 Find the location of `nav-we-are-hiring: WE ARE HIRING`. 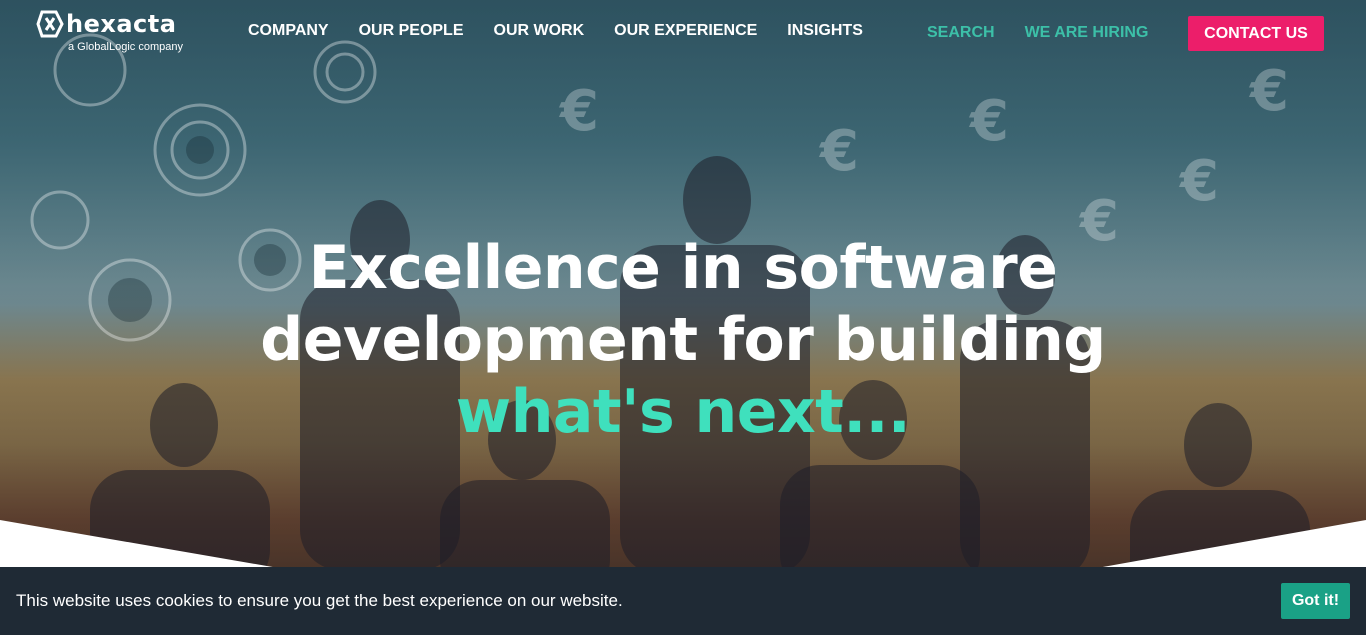

nav-we-are-hiring: WE ARE HIRING is located at coordinates (1087, 33).